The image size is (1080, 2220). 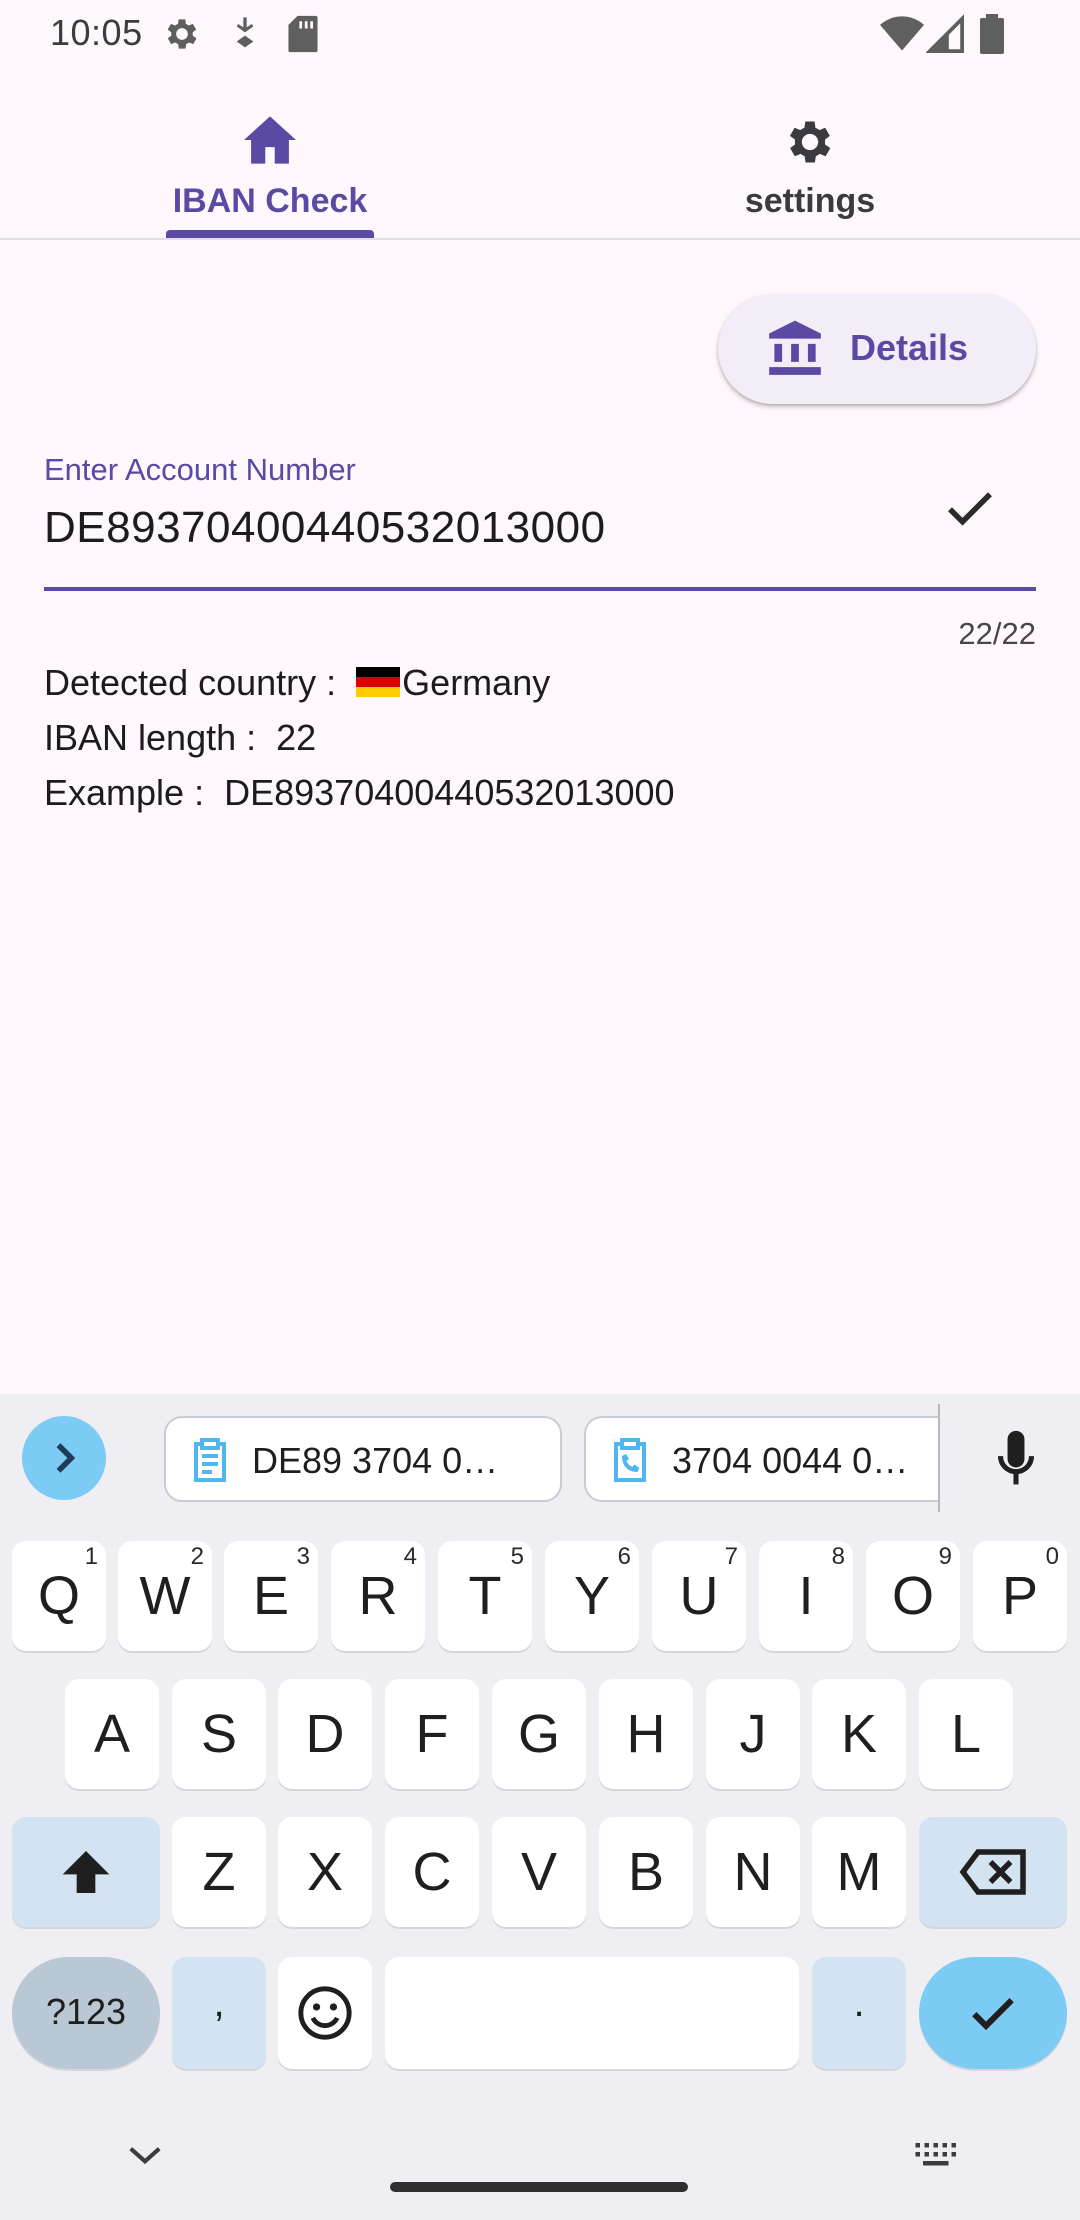 I want to click on key-b: B, so click(x=646, y=1872).